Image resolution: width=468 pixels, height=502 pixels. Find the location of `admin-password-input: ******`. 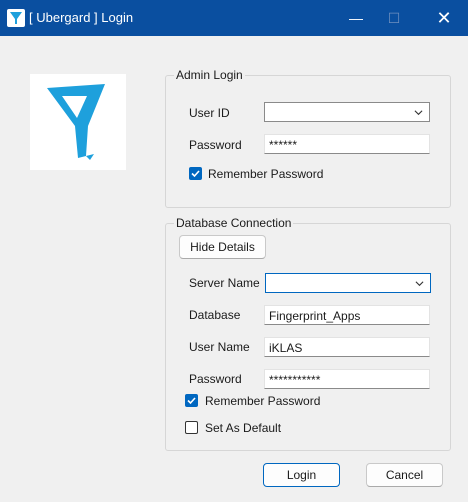

admin-password-input: ****** is located at coordinates (347, 144).